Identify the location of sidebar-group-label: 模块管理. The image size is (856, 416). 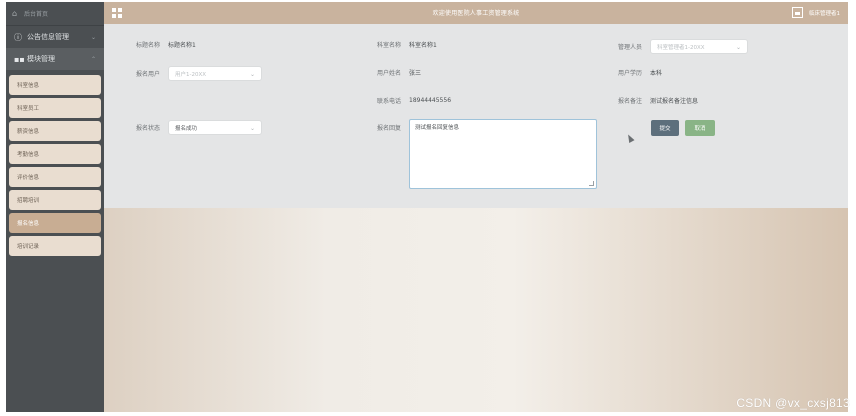
(41, 59).